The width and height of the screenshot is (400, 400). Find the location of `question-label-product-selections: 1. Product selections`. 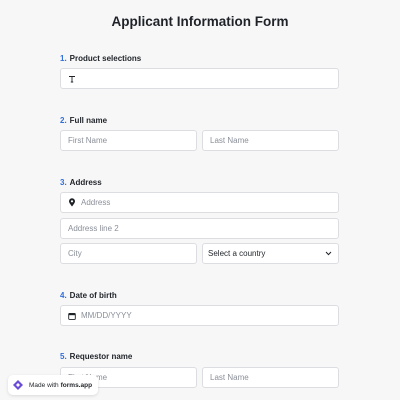

question-label-product-selections: 1. Product selections is located at coordinates (100, 58).